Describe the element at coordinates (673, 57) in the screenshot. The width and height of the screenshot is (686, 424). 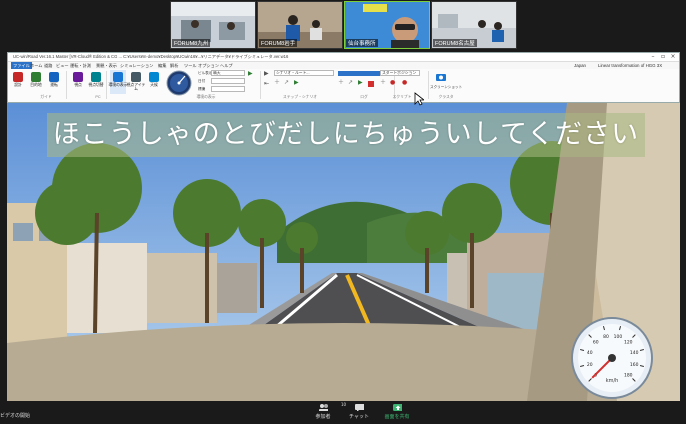
I see `close-icon: ×` at that location.